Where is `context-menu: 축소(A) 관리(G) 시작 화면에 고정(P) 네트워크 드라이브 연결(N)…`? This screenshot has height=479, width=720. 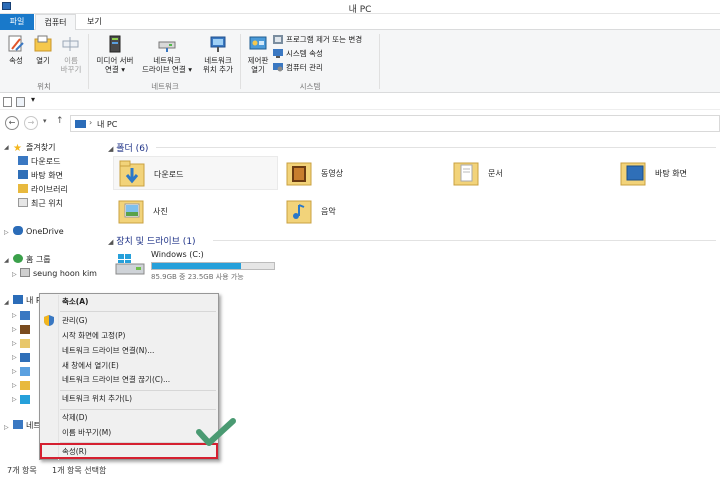
context-menu: 축소(A) 관리(G) 시작 화면에 고정(P) 네트워크 드라이브 연결(N)… is located at coordinates (129, 376).